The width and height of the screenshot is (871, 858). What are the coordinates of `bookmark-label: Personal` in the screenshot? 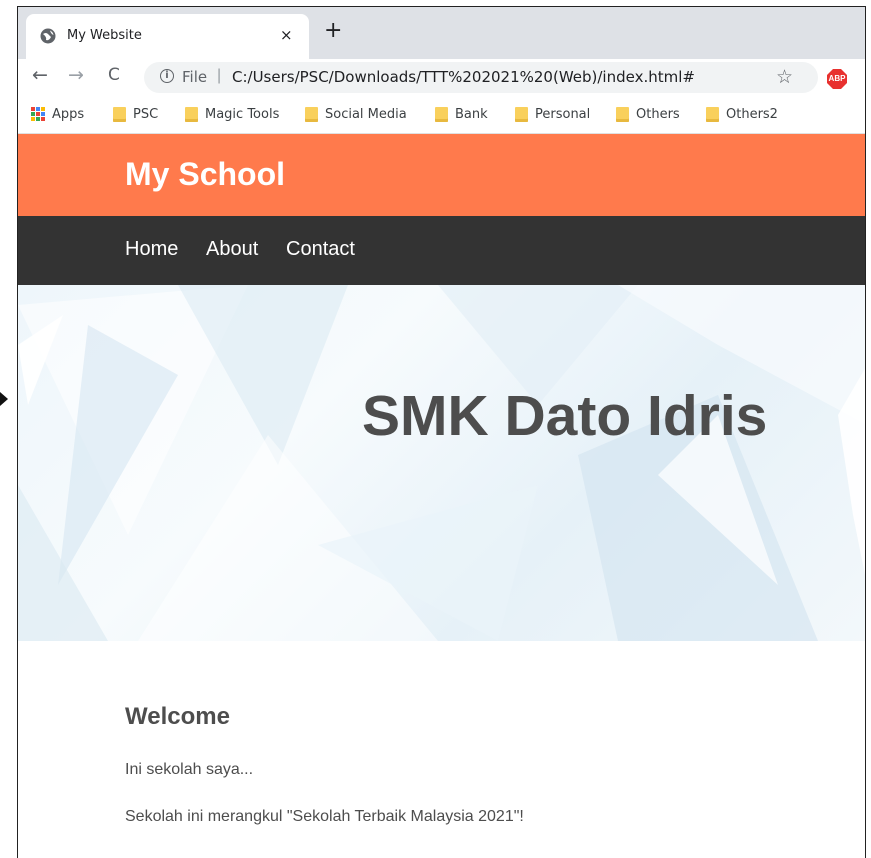 It's located at (563, 114).